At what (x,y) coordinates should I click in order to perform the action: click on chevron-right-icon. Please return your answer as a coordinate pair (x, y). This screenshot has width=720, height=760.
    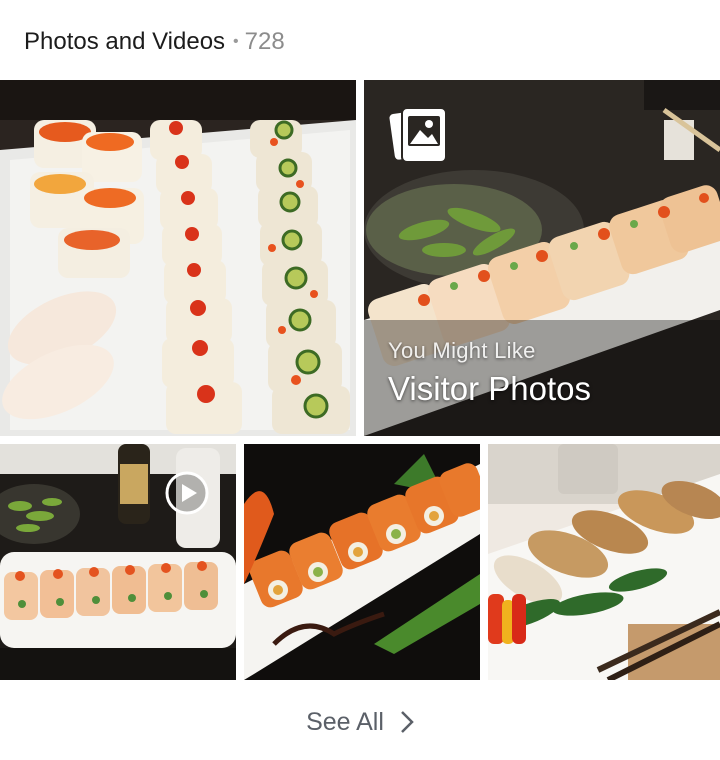
    Looking at the image, I should click on (407, 722).